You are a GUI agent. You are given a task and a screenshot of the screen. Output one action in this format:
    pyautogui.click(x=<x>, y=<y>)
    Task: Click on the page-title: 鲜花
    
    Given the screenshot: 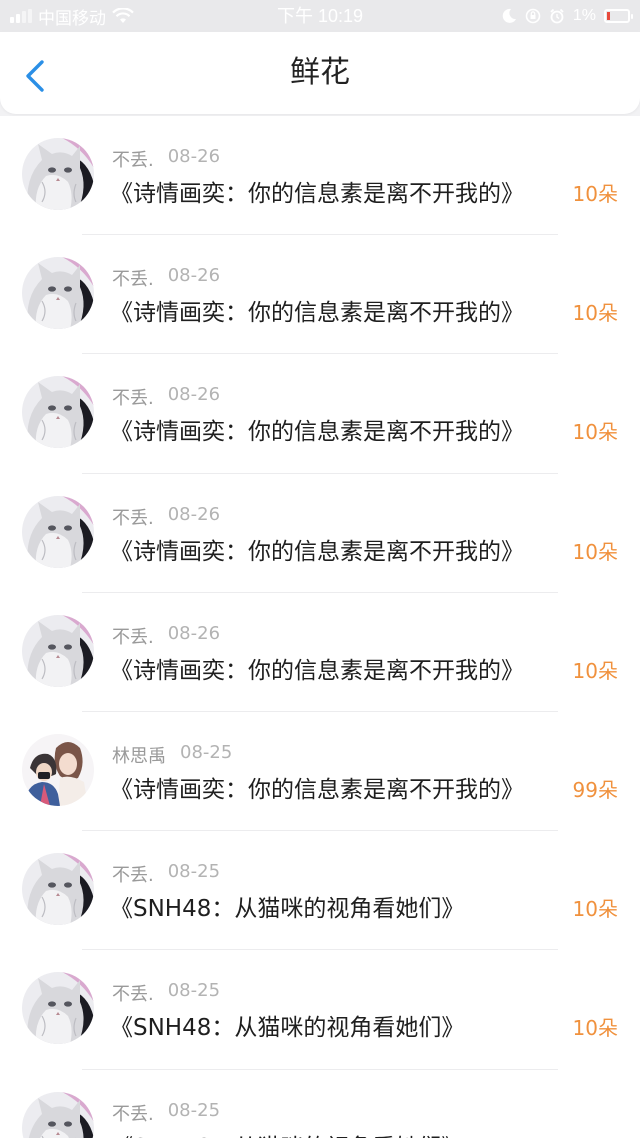 What is the action you would take?
    pyautogui.click(x=320, y=72)
    